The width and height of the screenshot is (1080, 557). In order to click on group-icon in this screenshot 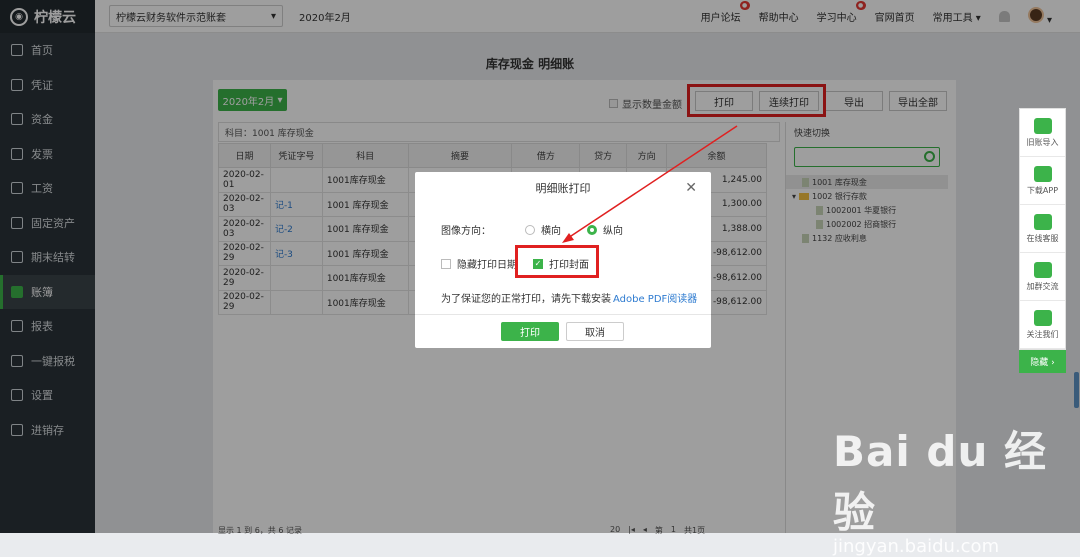, I will do `click(1042, 269)`.